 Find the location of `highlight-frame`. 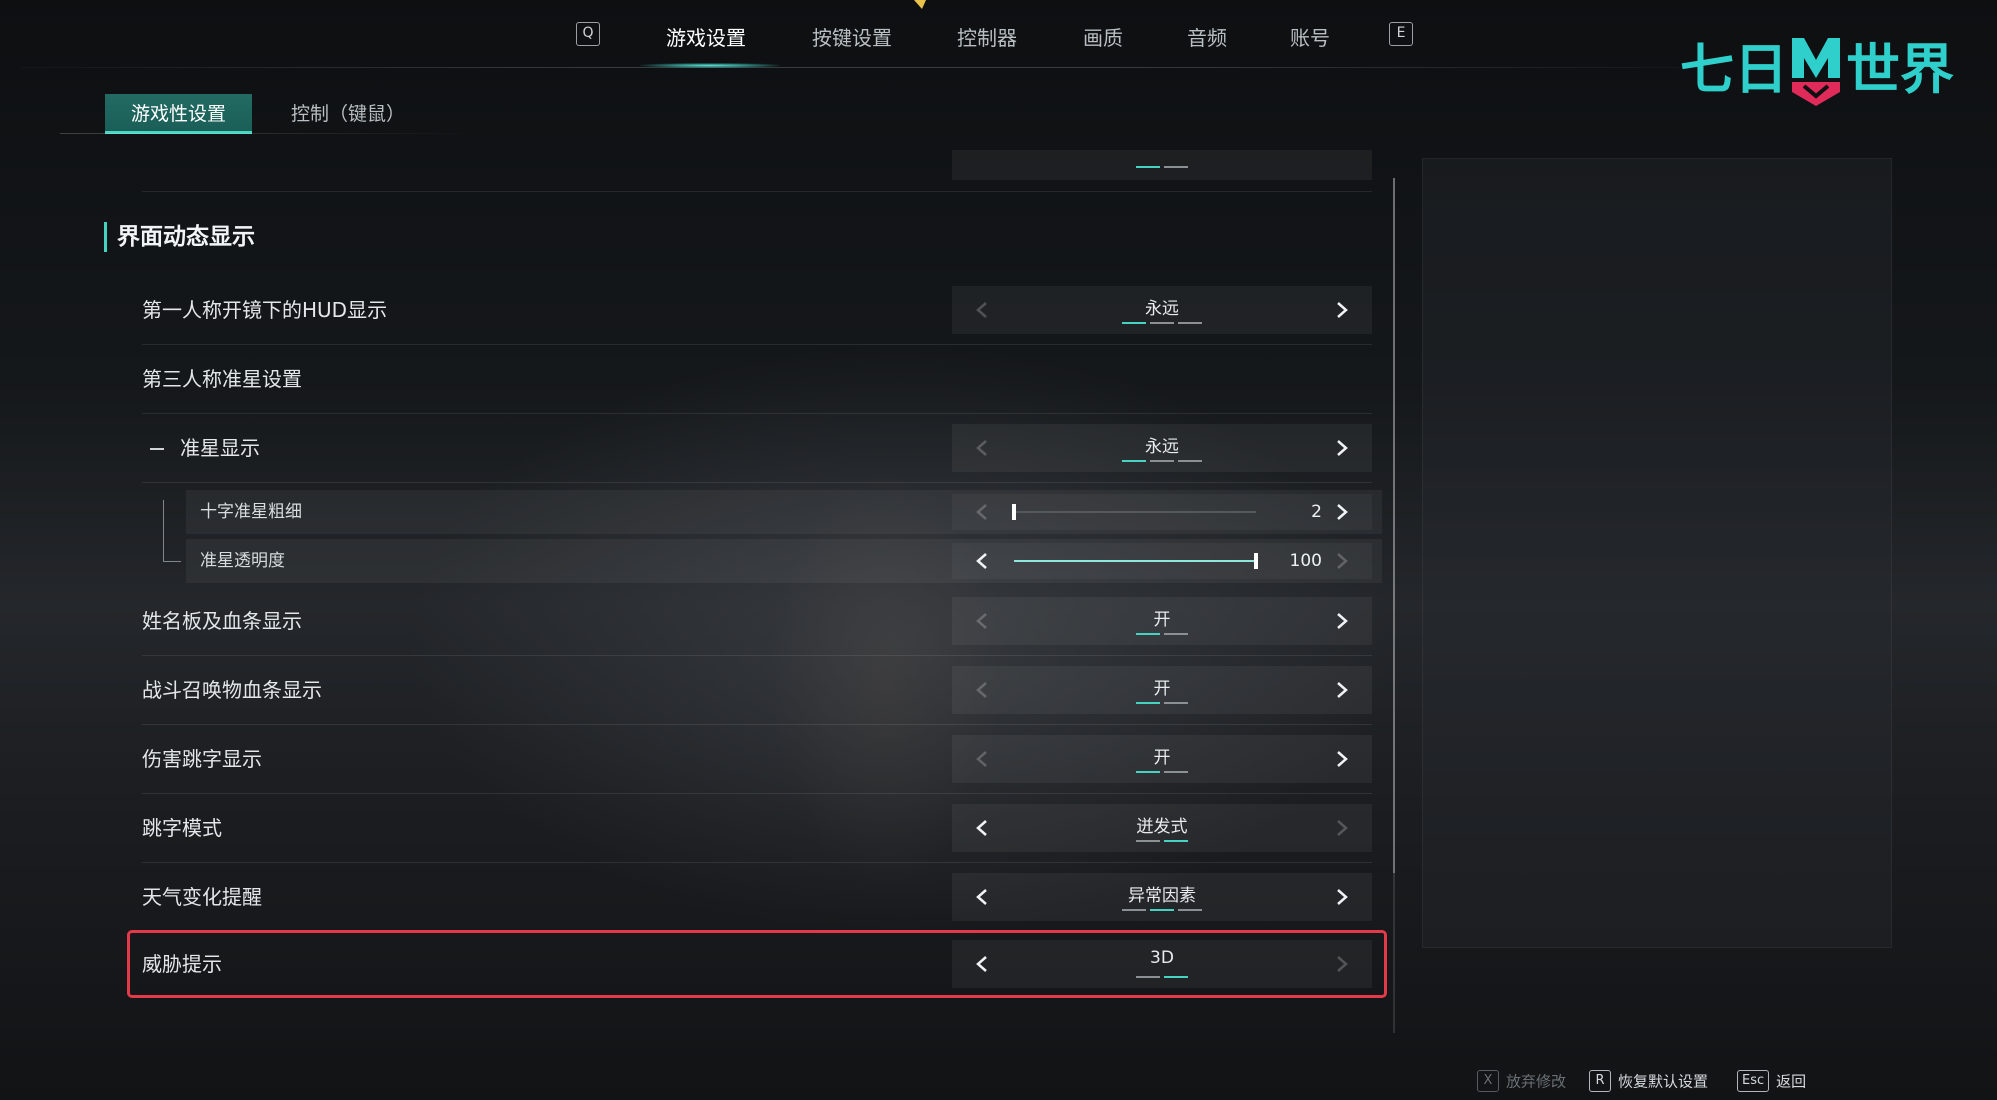

highlight-frame is located at coordinates (757, 964).